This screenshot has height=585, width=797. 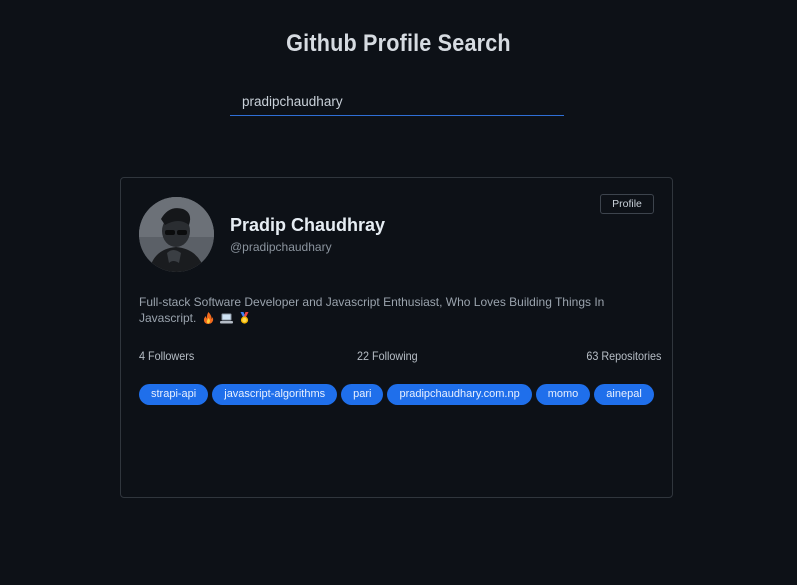 I want to click on fire-emoji, so click(x=208, y=320).